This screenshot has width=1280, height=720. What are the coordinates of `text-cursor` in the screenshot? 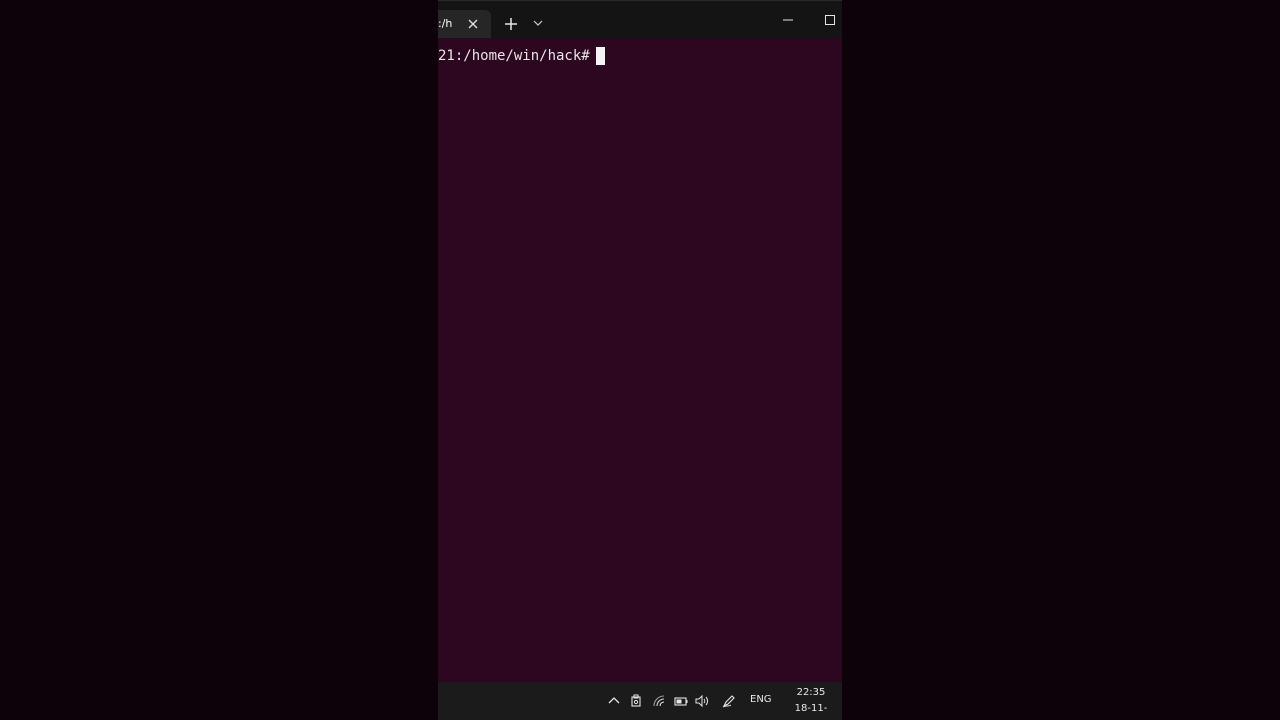 It's located at (600, 56).